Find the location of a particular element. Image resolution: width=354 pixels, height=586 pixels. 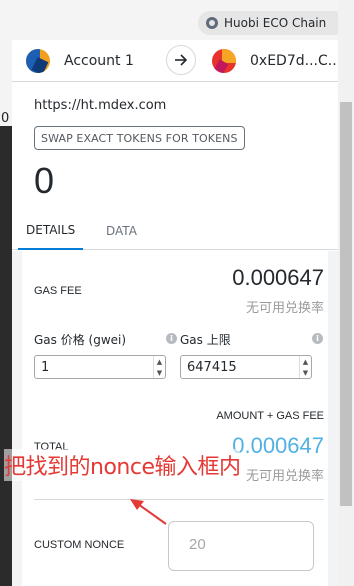

gas-fee-value: 0.000647 is located at coordinates (278, 277).